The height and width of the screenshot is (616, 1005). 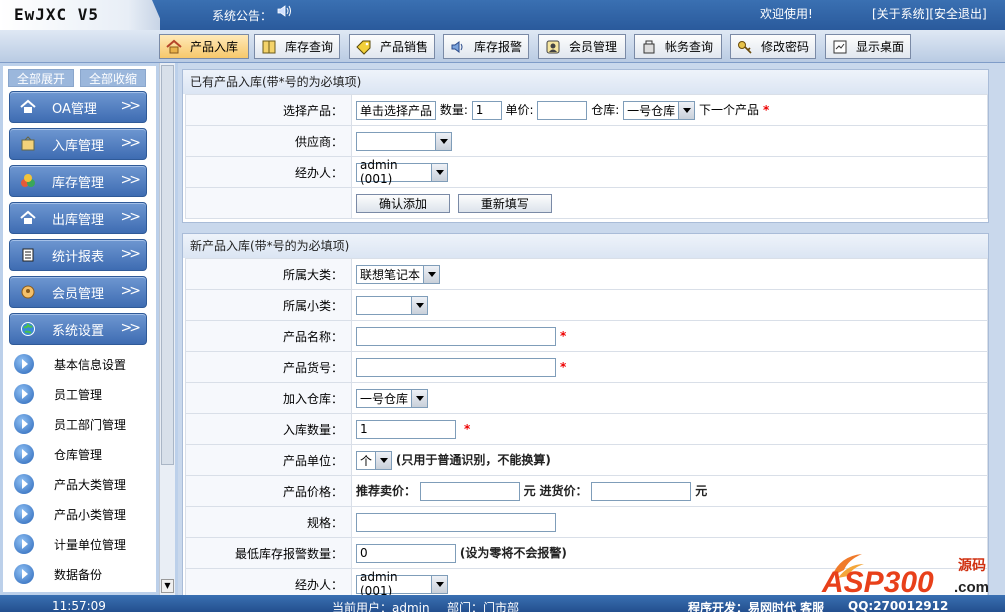 What do you see at coordinates (585, 82) in the screenshot?
I see `panel-title: 已有产品入库(带*号的为必填项)` at bounding box center [585, 82].